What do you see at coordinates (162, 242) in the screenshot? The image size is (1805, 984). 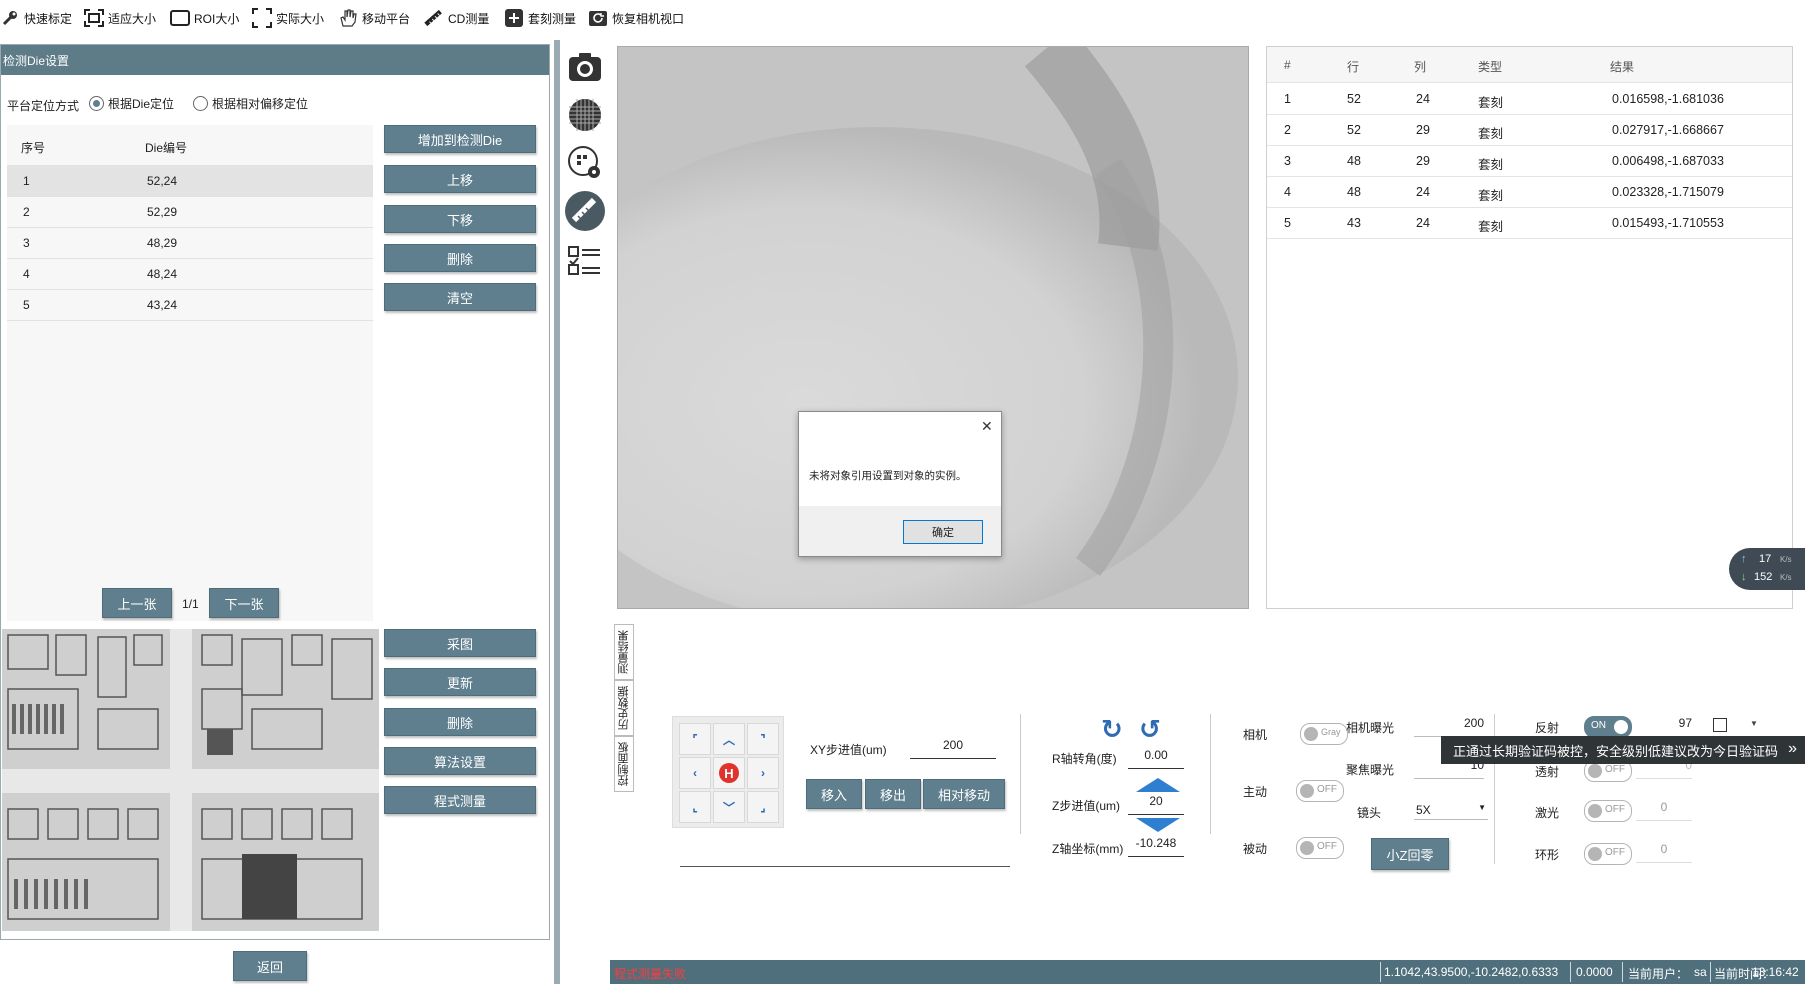 I see `die-row-number: 48,29` at bounding box center [162, 242].